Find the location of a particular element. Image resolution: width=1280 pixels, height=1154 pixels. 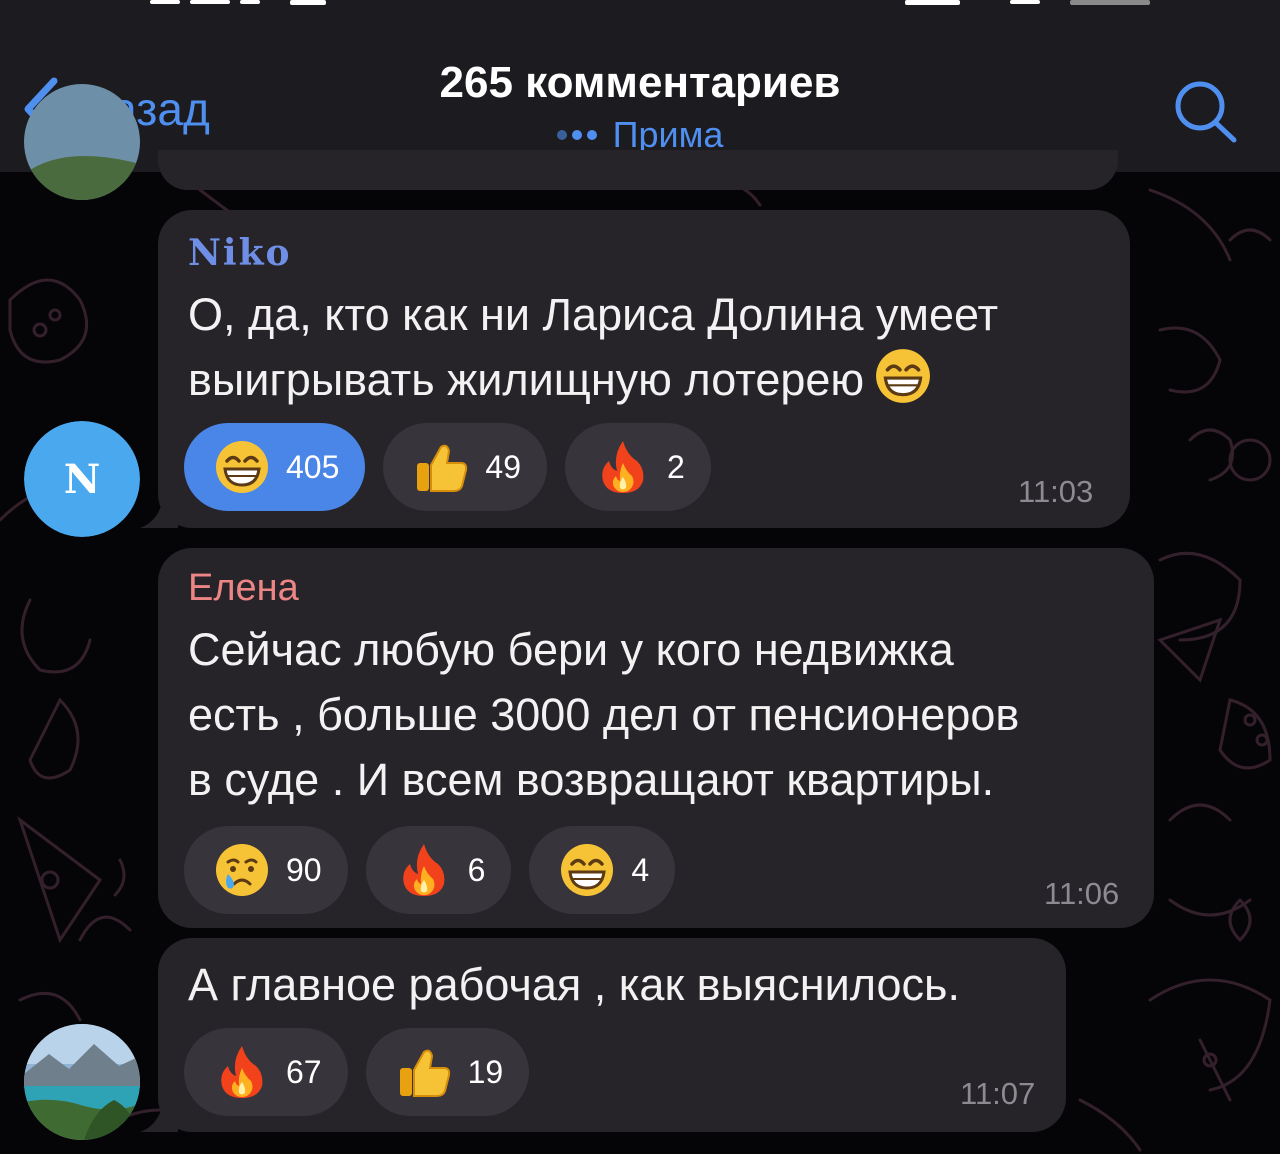

reactions-row: 405 49 2 is located at coordinates (447, 467).